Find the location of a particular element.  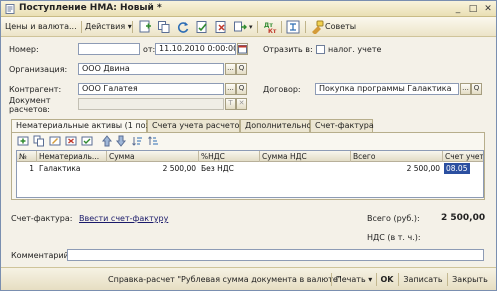

invoice-label: Счет-фактура: is located at coordinates (42, 218).